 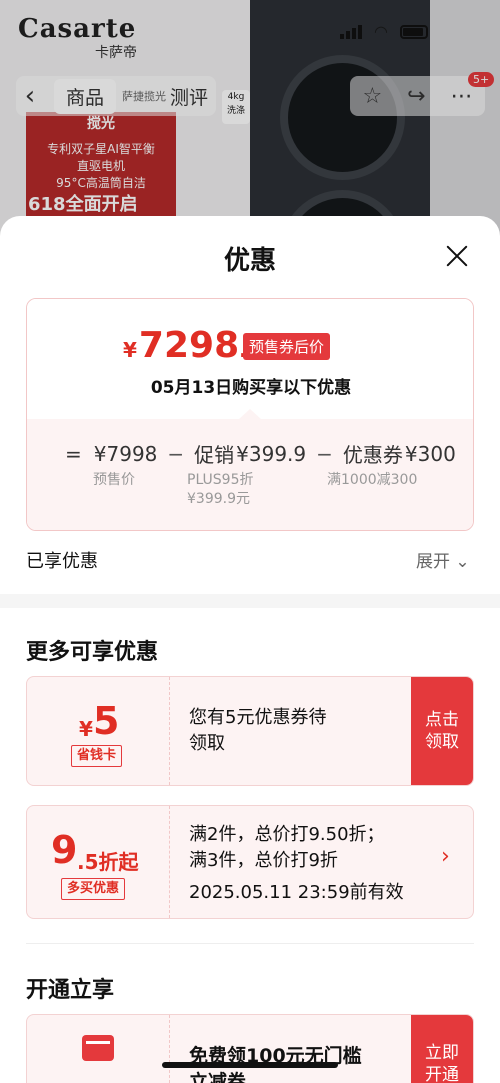 I want to click on coupon-description: 您有5元优惠券待 领取, so click(x=257, y=731).